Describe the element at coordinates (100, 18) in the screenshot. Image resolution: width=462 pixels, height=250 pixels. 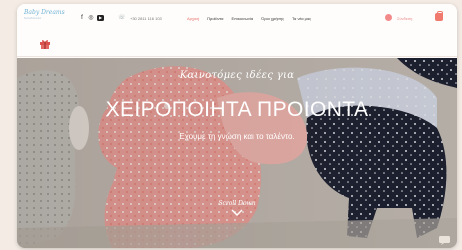
I see `youtube-icon: ▶` at that location.